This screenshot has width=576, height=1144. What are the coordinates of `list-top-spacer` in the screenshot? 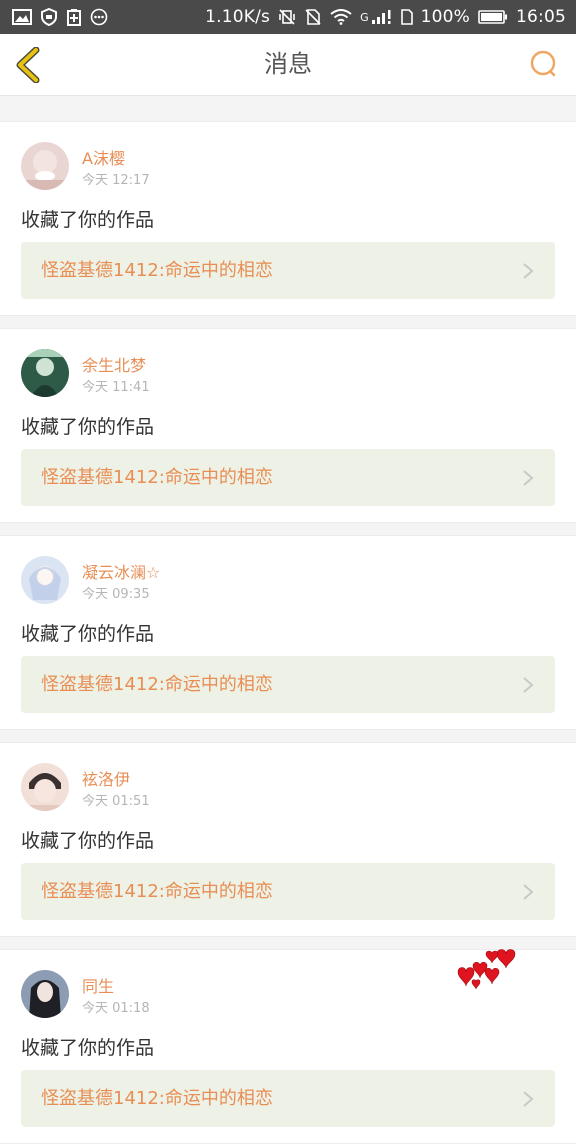 It's located at (288, 108).